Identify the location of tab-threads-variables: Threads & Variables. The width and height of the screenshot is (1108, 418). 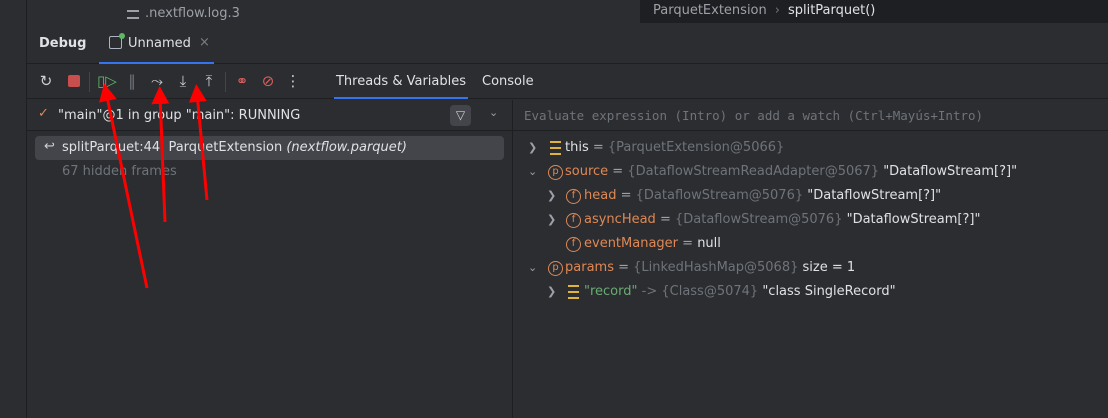
(401, 86).